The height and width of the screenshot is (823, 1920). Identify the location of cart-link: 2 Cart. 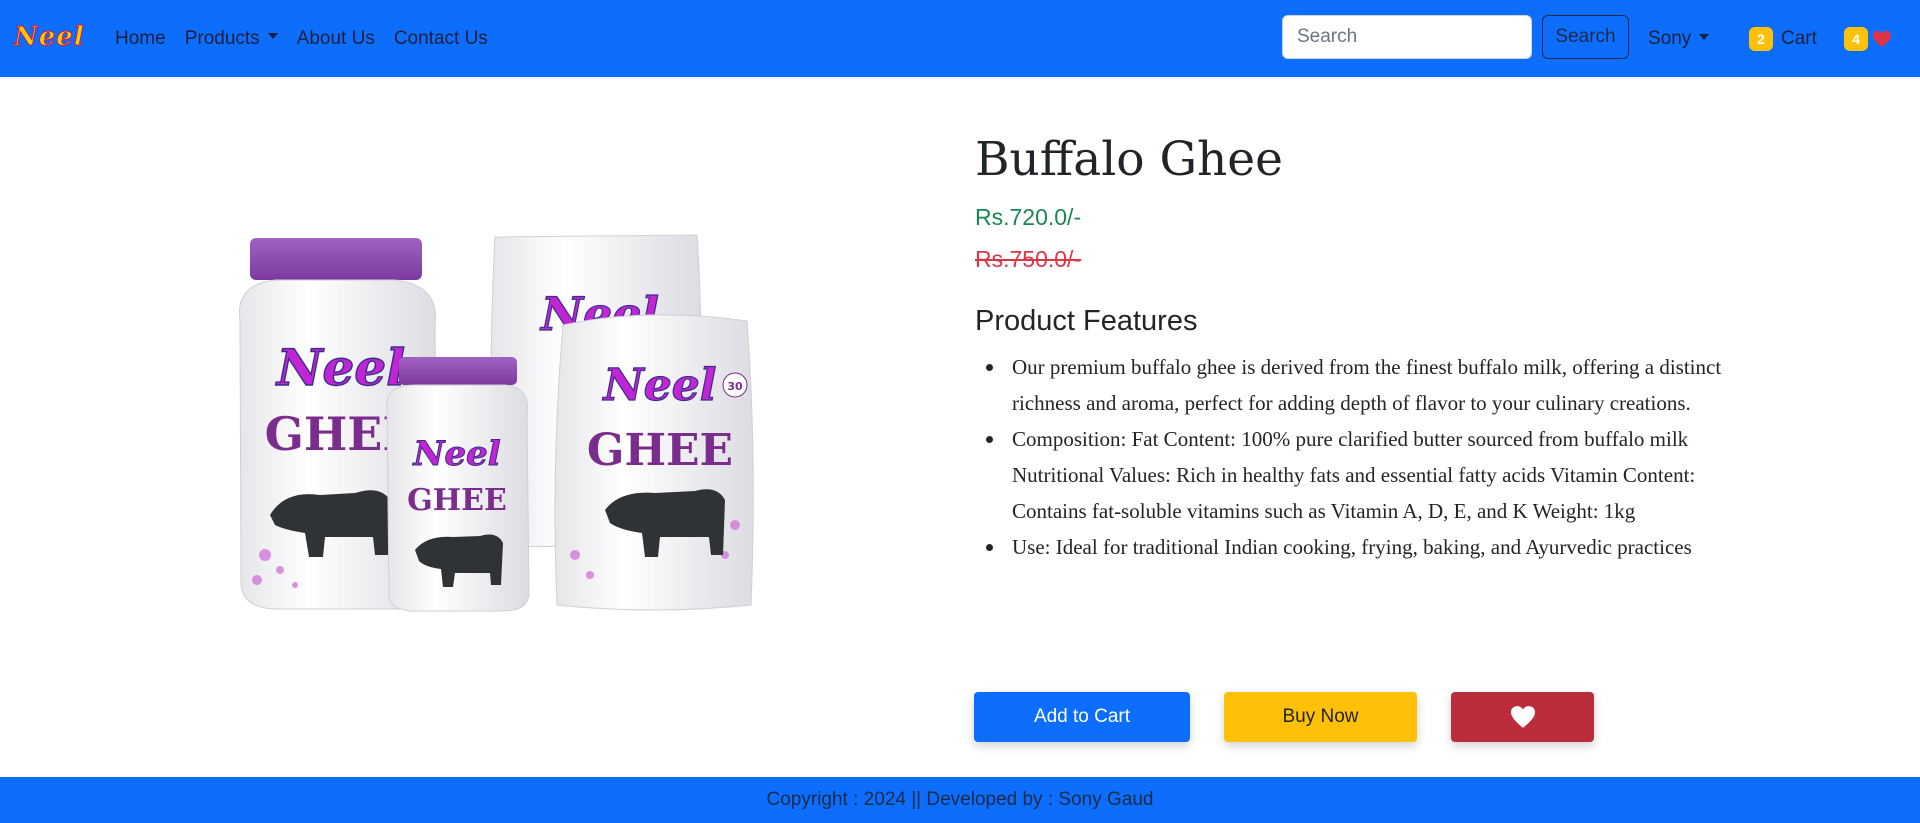
(1783, 38).